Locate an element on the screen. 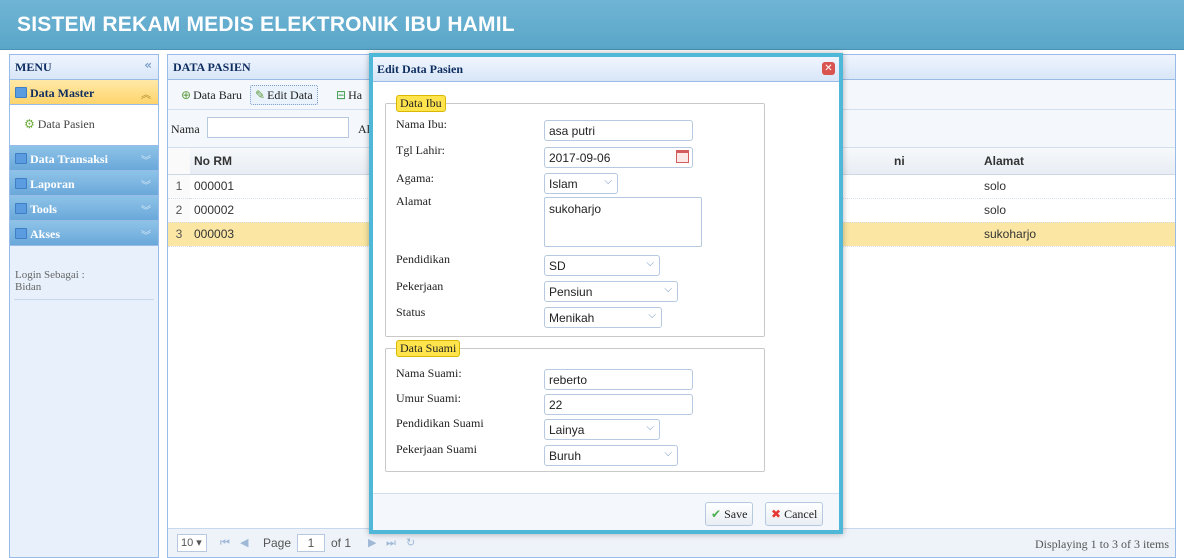 Image resolution: width=1184 pixels, height=558 pixels. status-select: Menikah ⌵ is located at coordinates (603, 317).